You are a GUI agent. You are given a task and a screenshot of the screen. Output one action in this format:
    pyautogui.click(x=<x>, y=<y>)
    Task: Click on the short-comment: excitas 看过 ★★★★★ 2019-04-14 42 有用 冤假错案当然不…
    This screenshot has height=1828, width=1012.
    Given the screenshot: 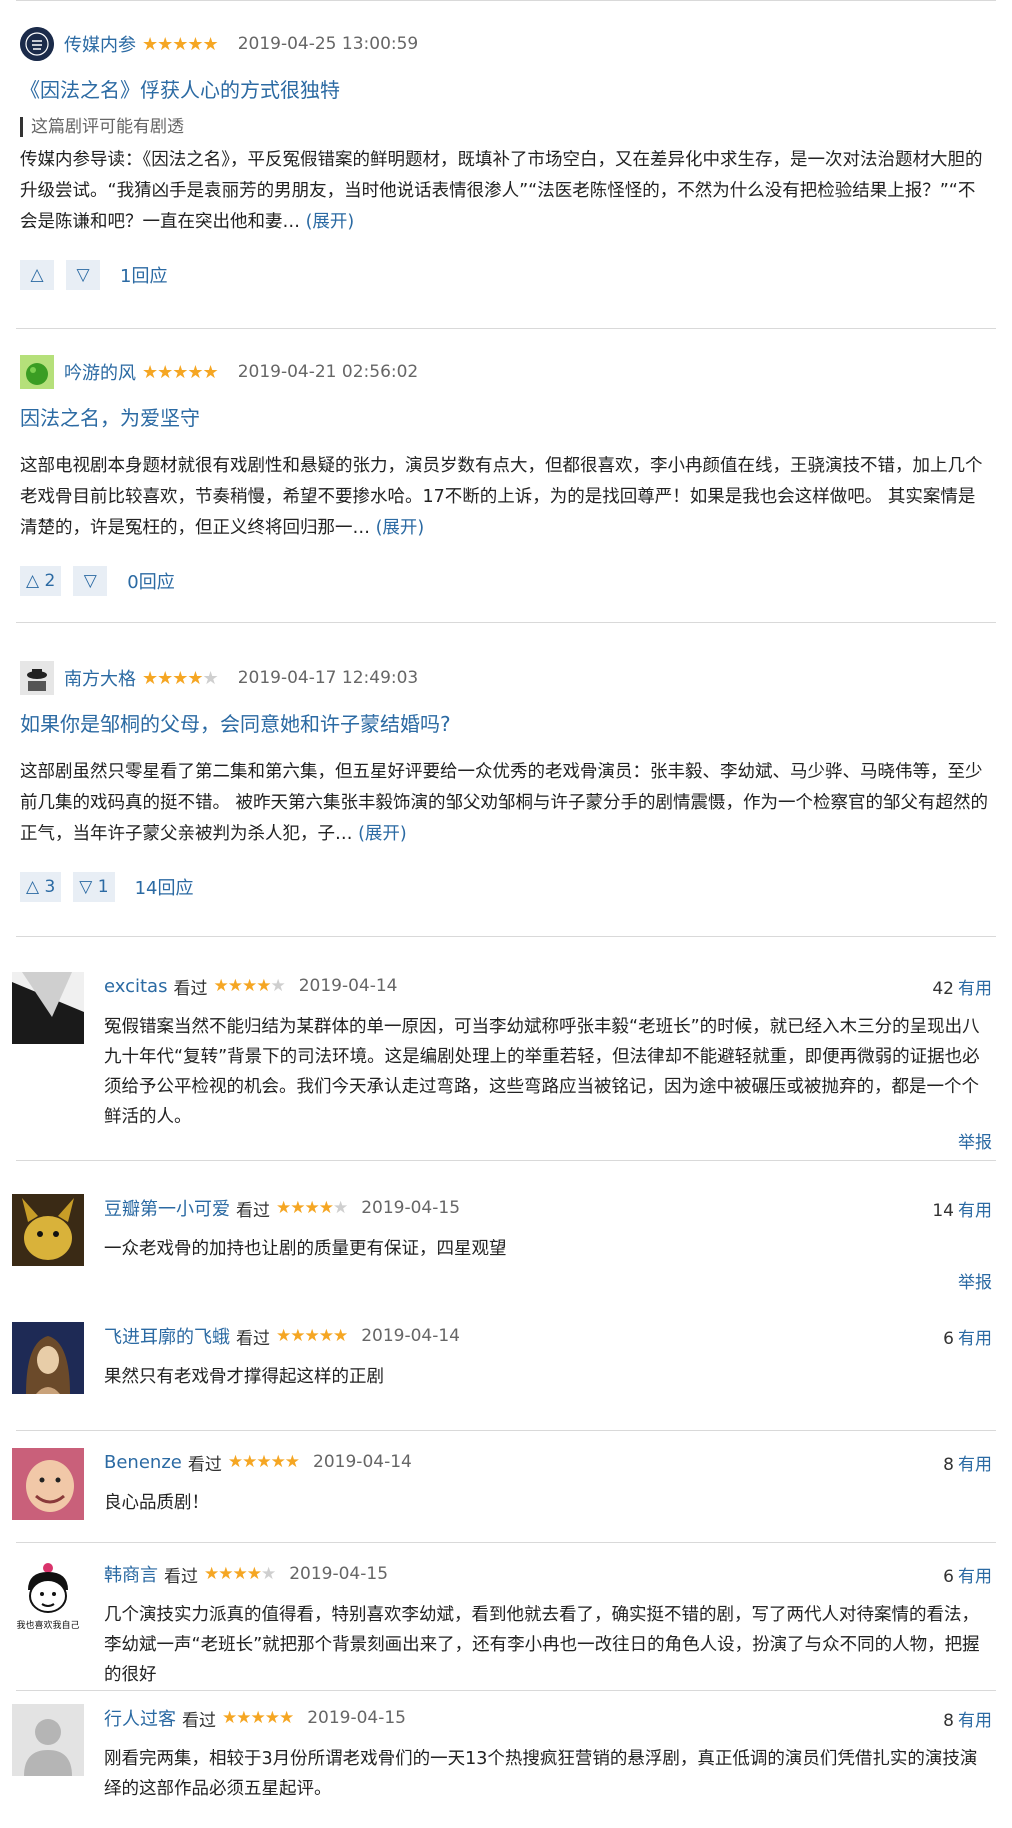 What is the action you would take?
    pyautogui.click(x=502, y=1062)
    